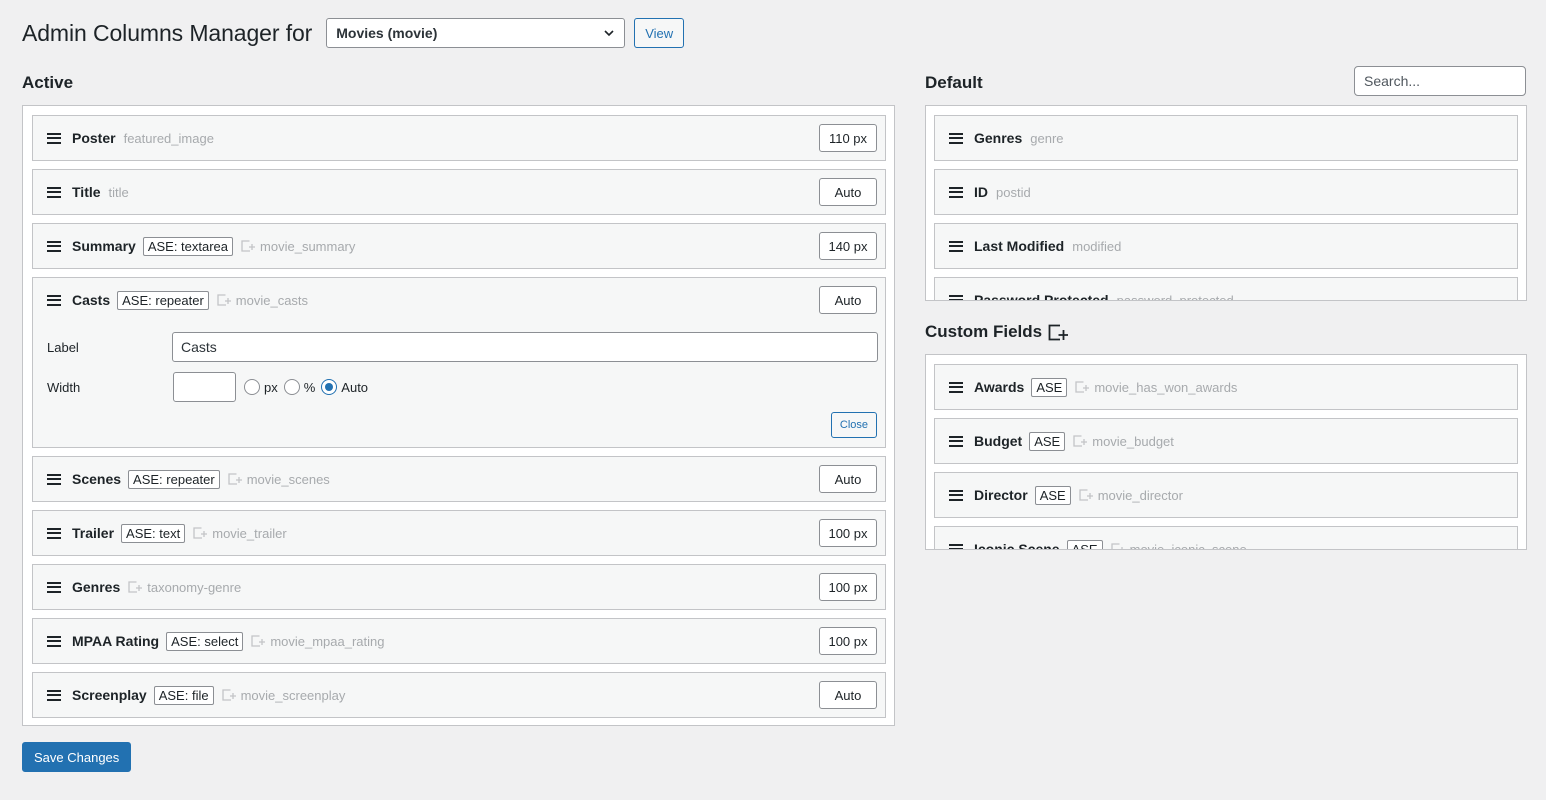 This screenshot has width=1546, height=800. Describe the element at coordinates (387, 33) in the screenshot. I see `post-type-select-value: Movies (movie)` at that location.